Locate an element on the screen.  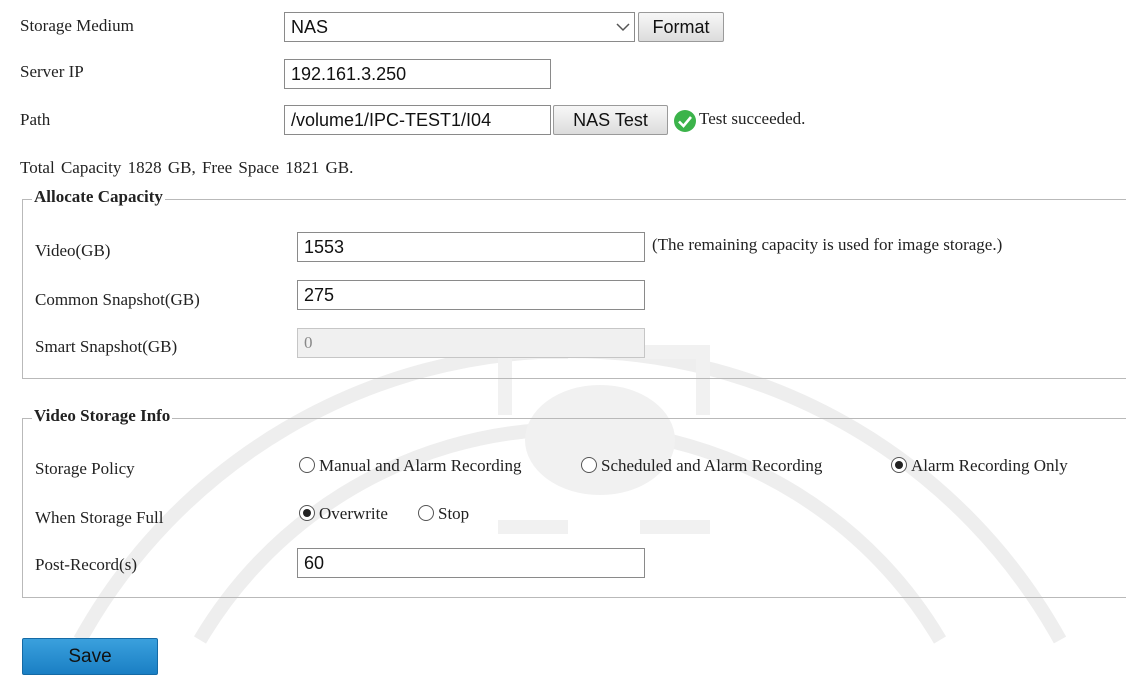
test-result-text: Test succeeded. is located at coordinates (752, 118).